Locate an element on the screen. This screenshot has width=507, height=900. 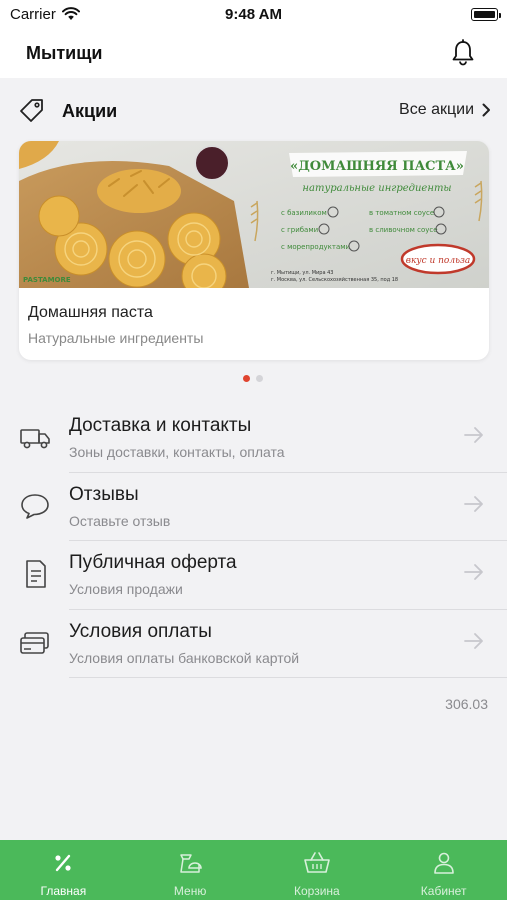
tab-home: Главная is located at coordinates (63, 870).